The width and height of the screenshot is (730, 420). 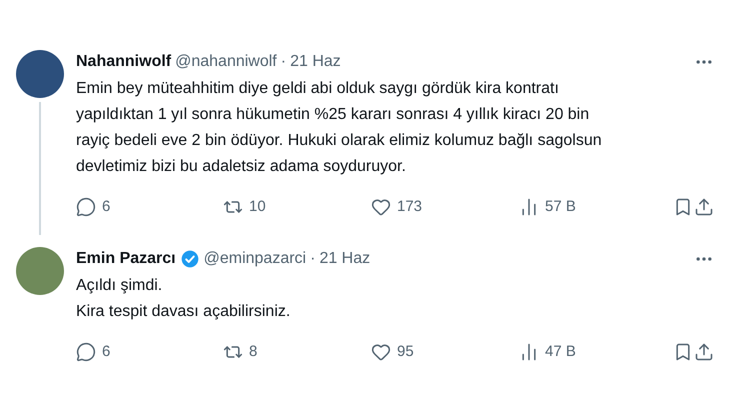 What do you see at coordinates (405, 352) in the screenshot?
I see `like-count: 95` at bounding box center [405, 352].